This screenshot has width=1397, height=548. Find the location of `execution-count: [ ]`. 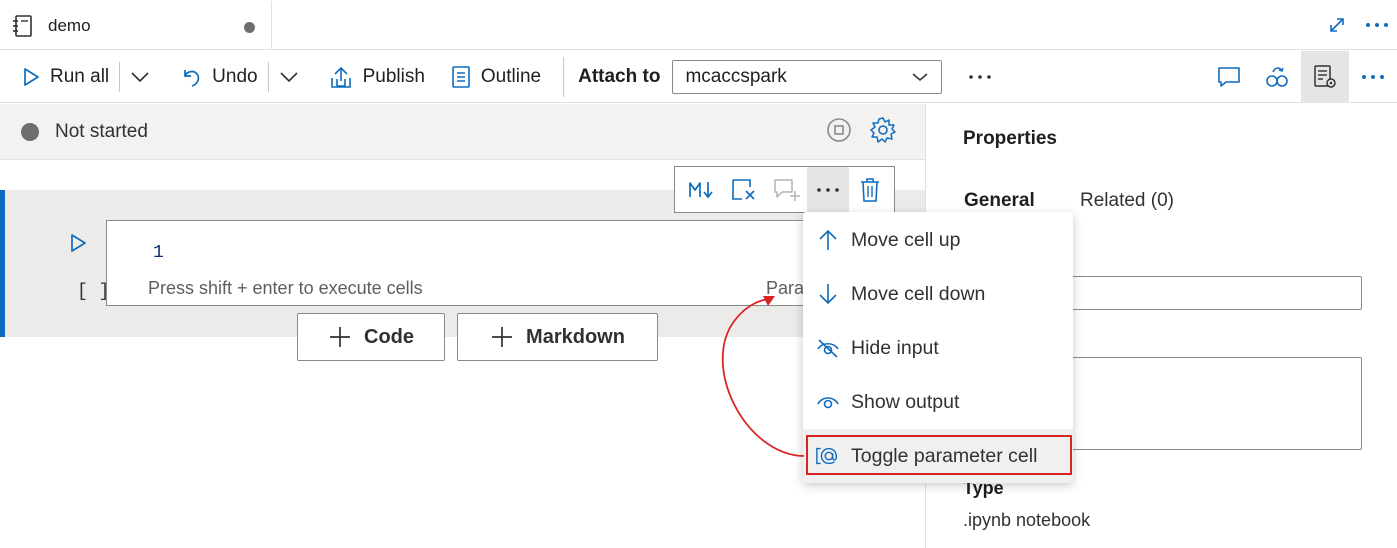

execution-count: [ ] is located at coordinates (93, 292).